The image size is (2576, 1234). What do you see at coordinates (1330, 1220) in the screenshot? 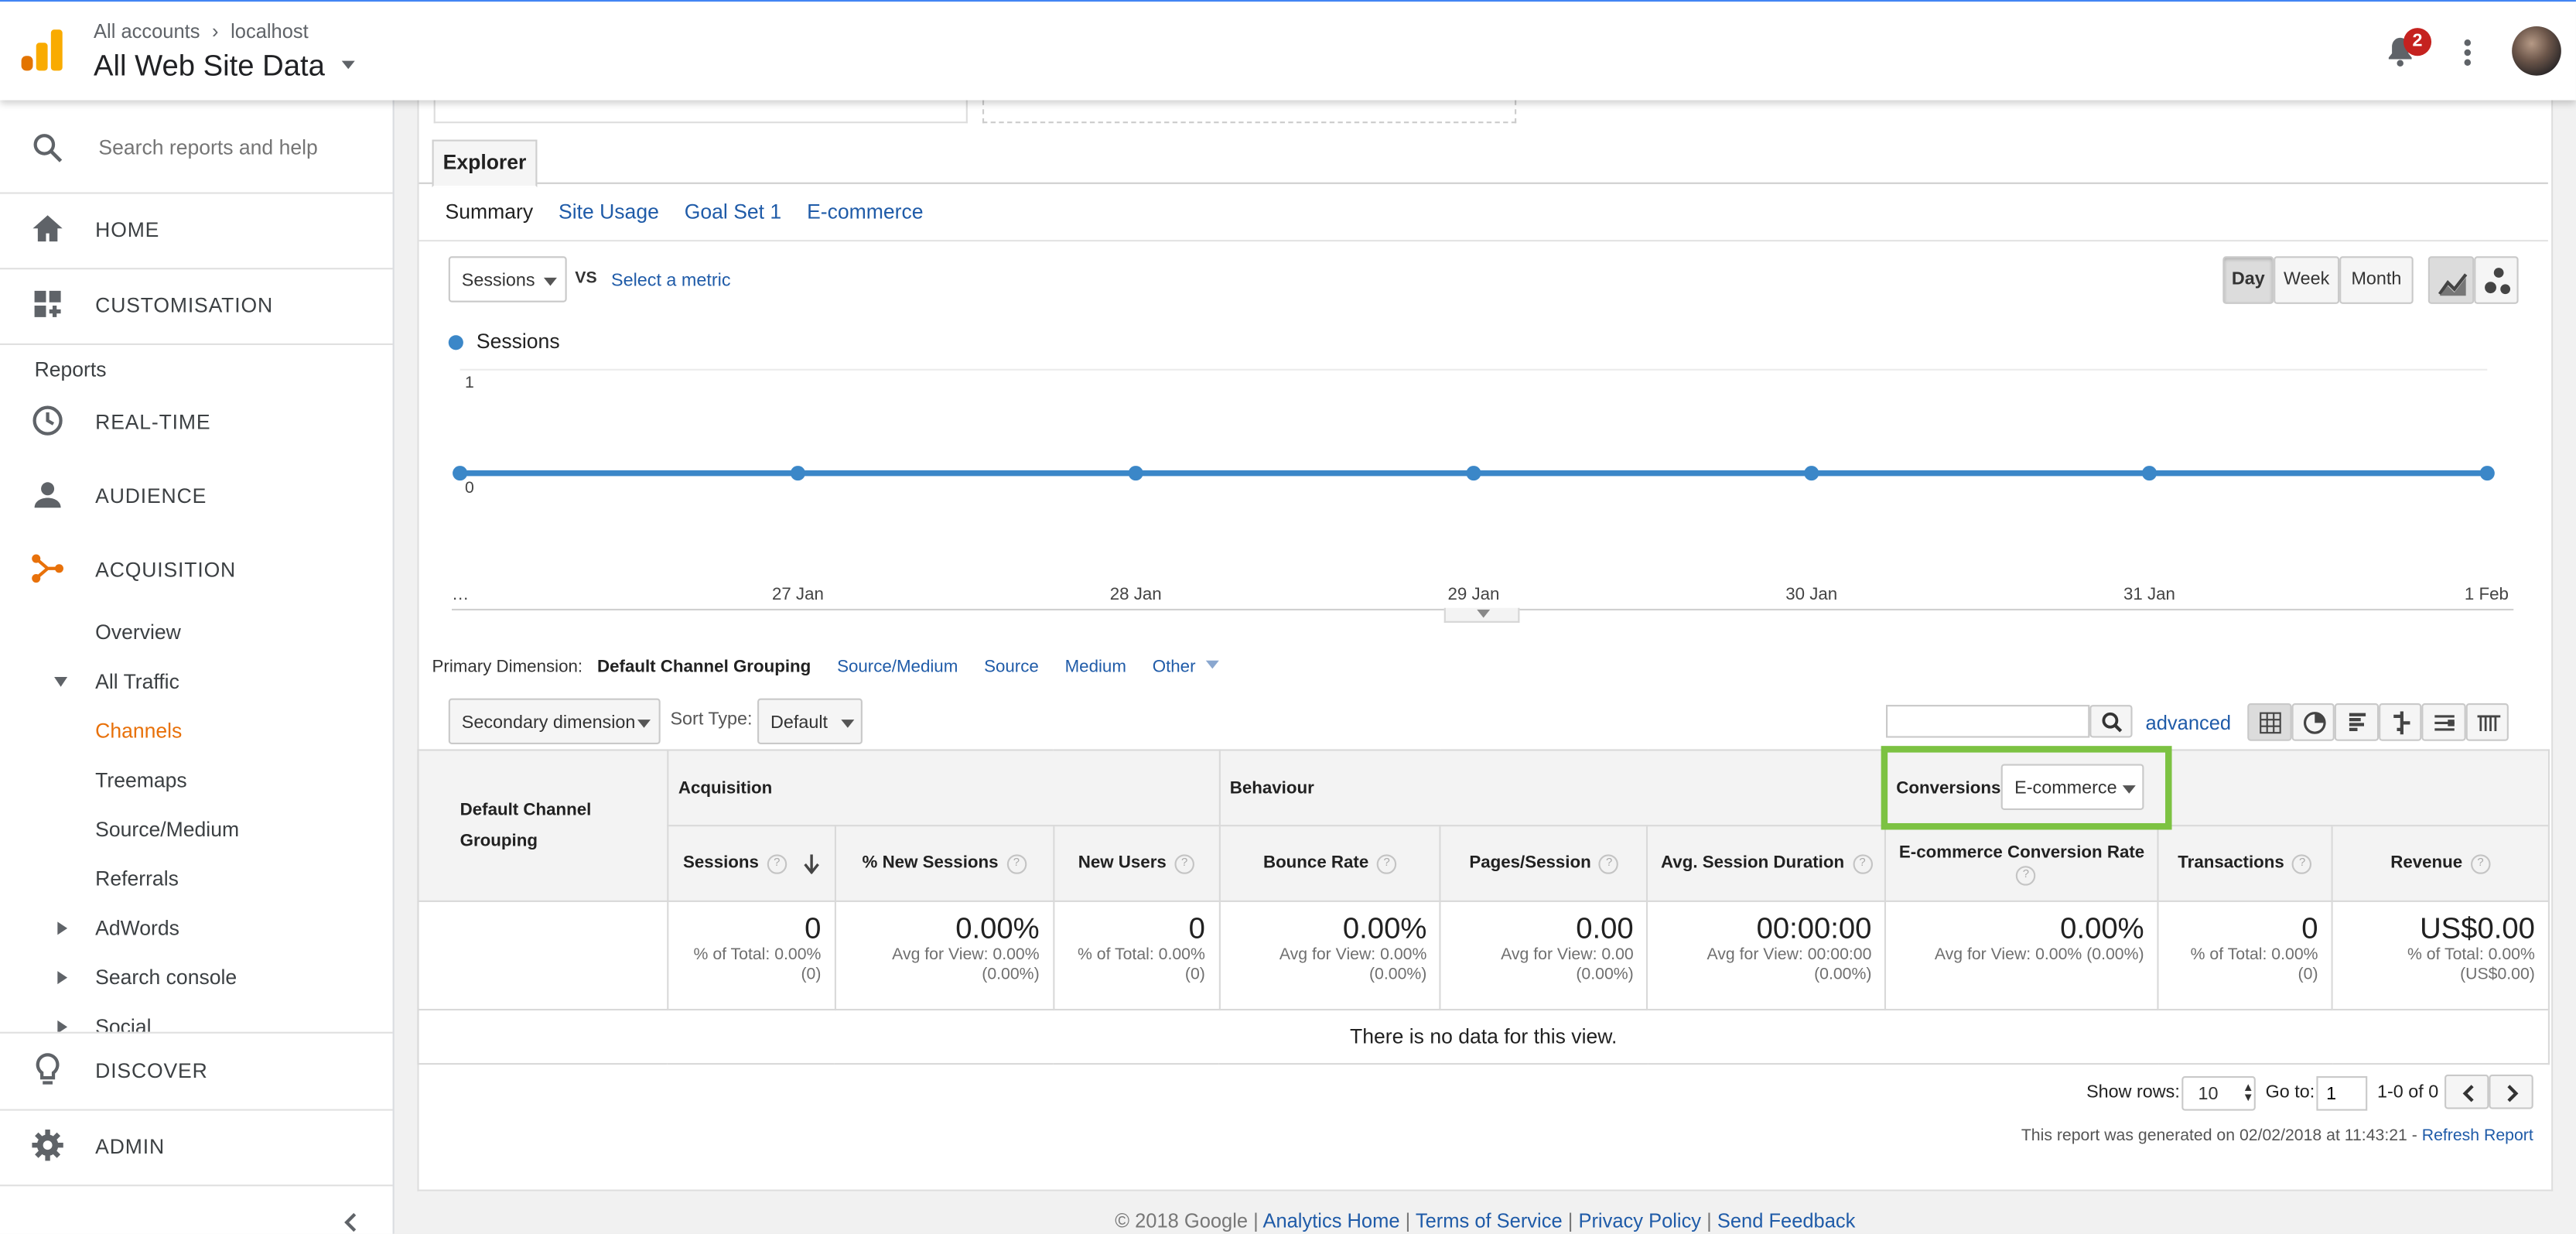
I see `footer-analytics-home-link: Analytics Home` at bounding box center [1330, 1220].